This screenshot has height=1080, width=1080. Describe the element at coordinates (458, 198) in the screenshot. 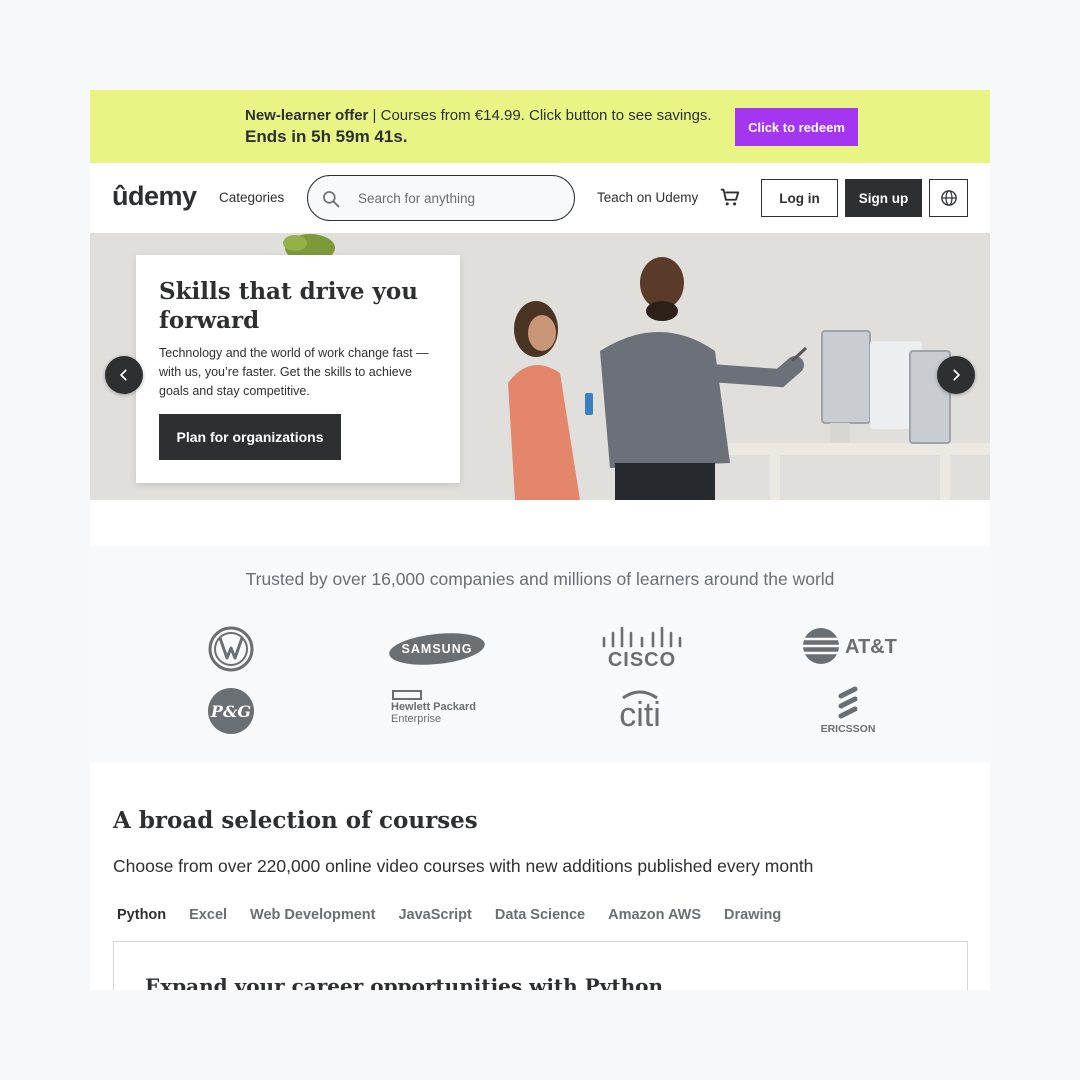

I see `search-input` at that location.